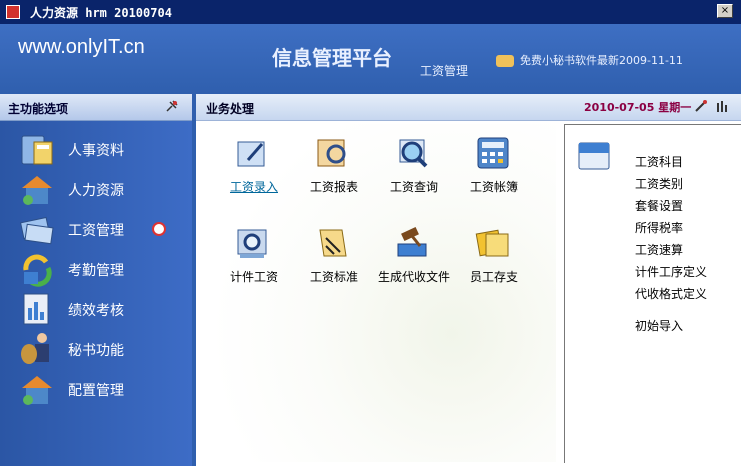 The image size is (741, 466). What do you see at coordinates (601, 60) in the screenshot?
I see `news-text: 免费小秘书软件最新2009-11-11` at bounding box center [601, 60].